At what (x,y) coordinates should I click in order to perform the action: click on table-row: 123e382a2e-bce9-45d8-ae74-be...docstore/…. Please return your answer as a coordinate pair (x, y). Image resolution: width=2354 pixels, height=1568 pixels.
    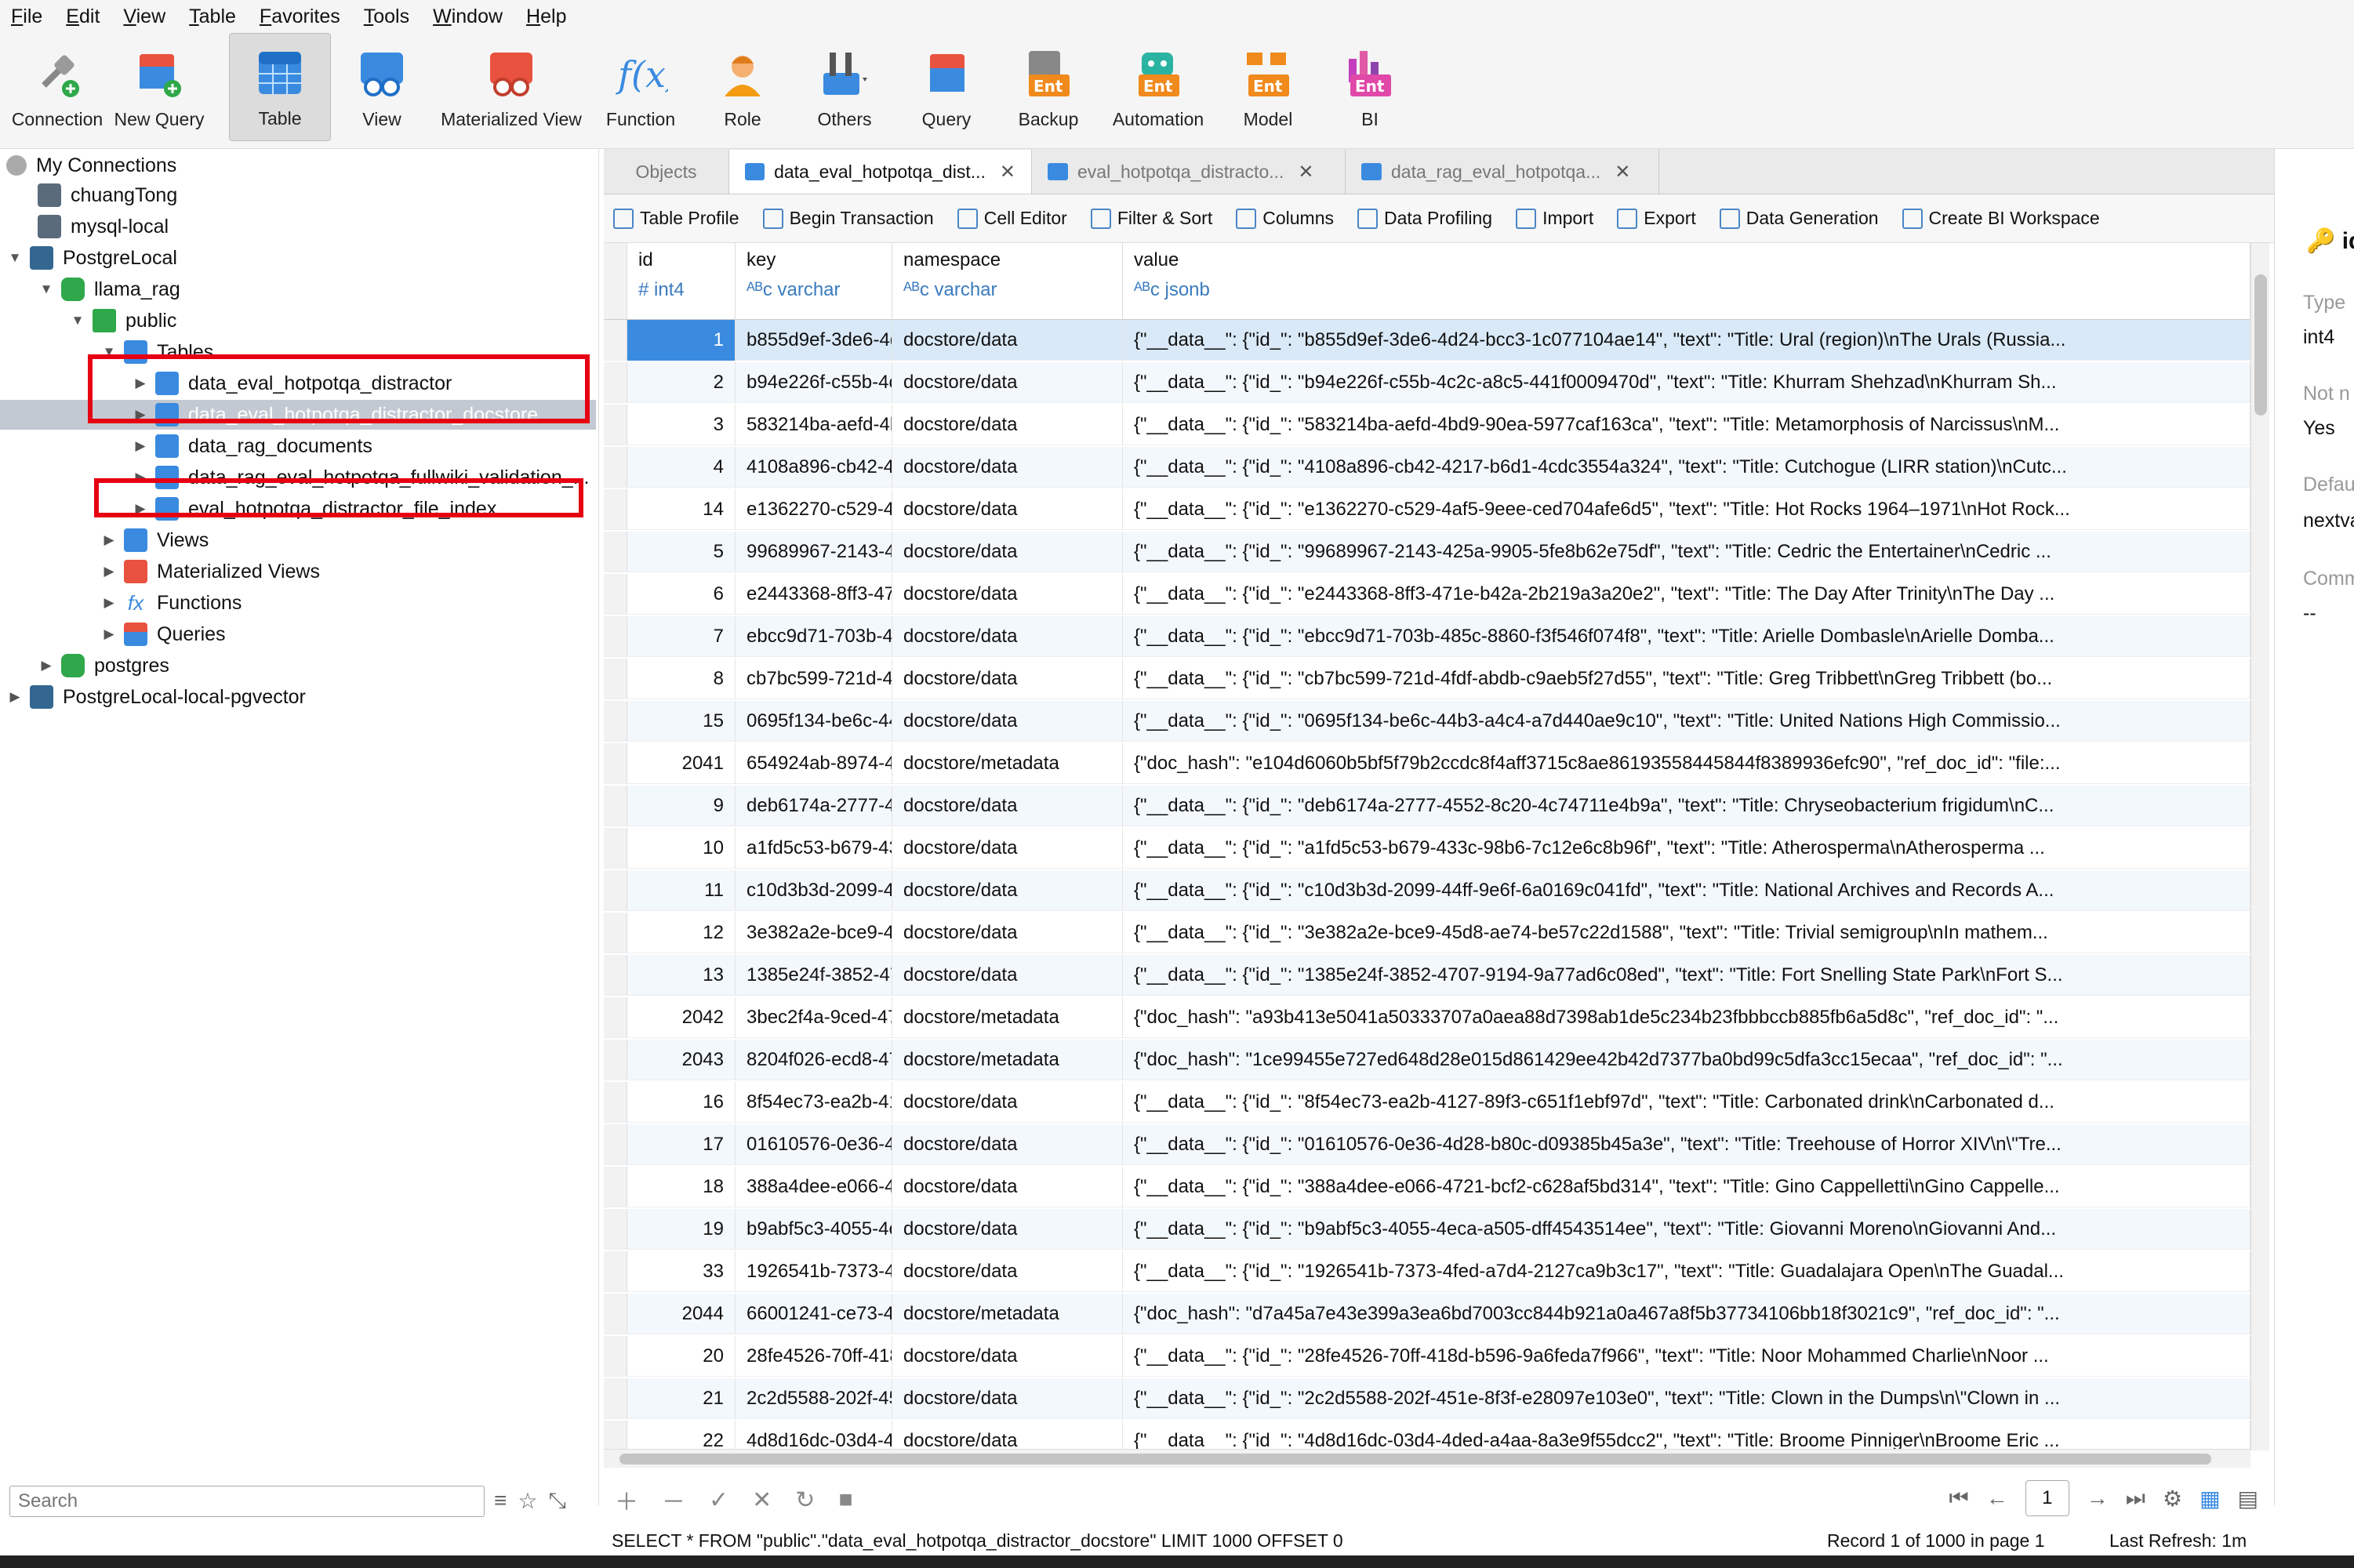
    Looking at the image, I should click on (1427, 933).